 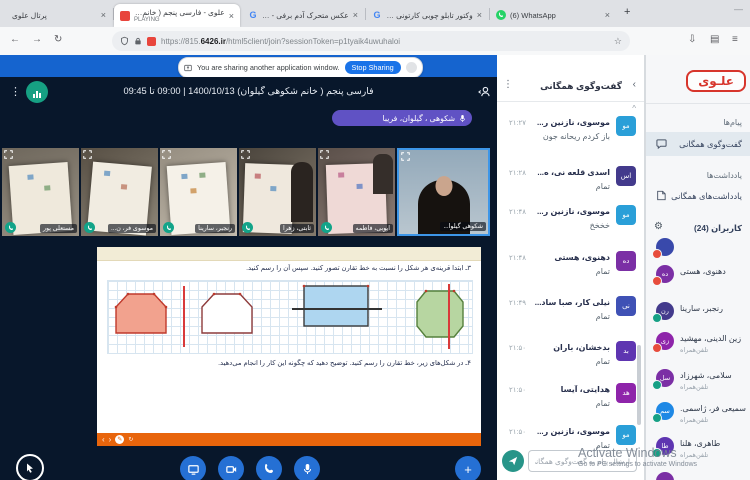 I want to click on zoom-reset-icon: ↻, so click(x=130, y=440).